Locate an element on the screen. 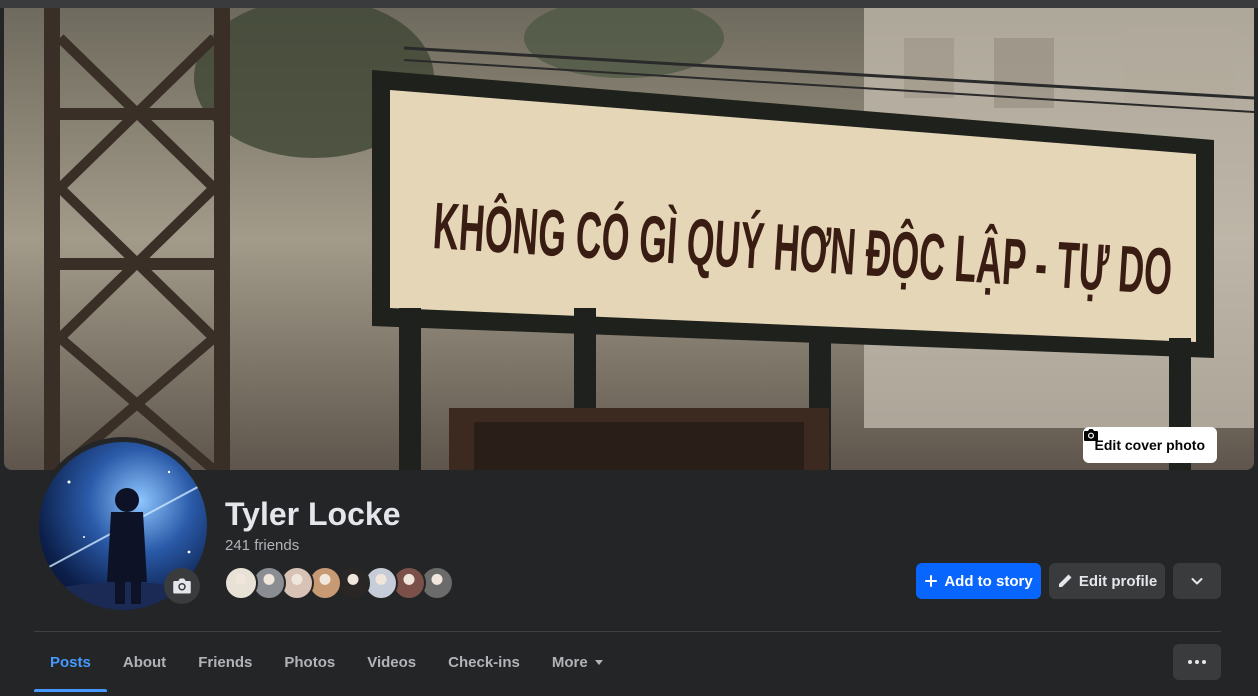 The width and height of the screenshot is (1258, 696). friends-count-link: 241 friends is located at coordinates (262, 545).